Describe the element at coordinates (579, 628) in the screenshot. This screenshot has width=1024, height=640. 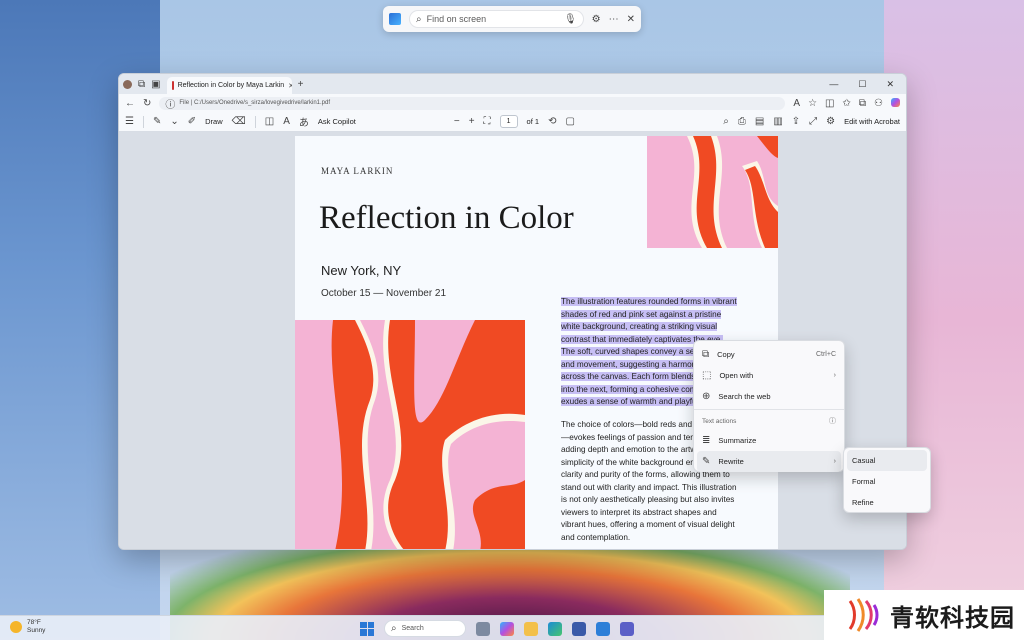
I see `store-icon` at that location.